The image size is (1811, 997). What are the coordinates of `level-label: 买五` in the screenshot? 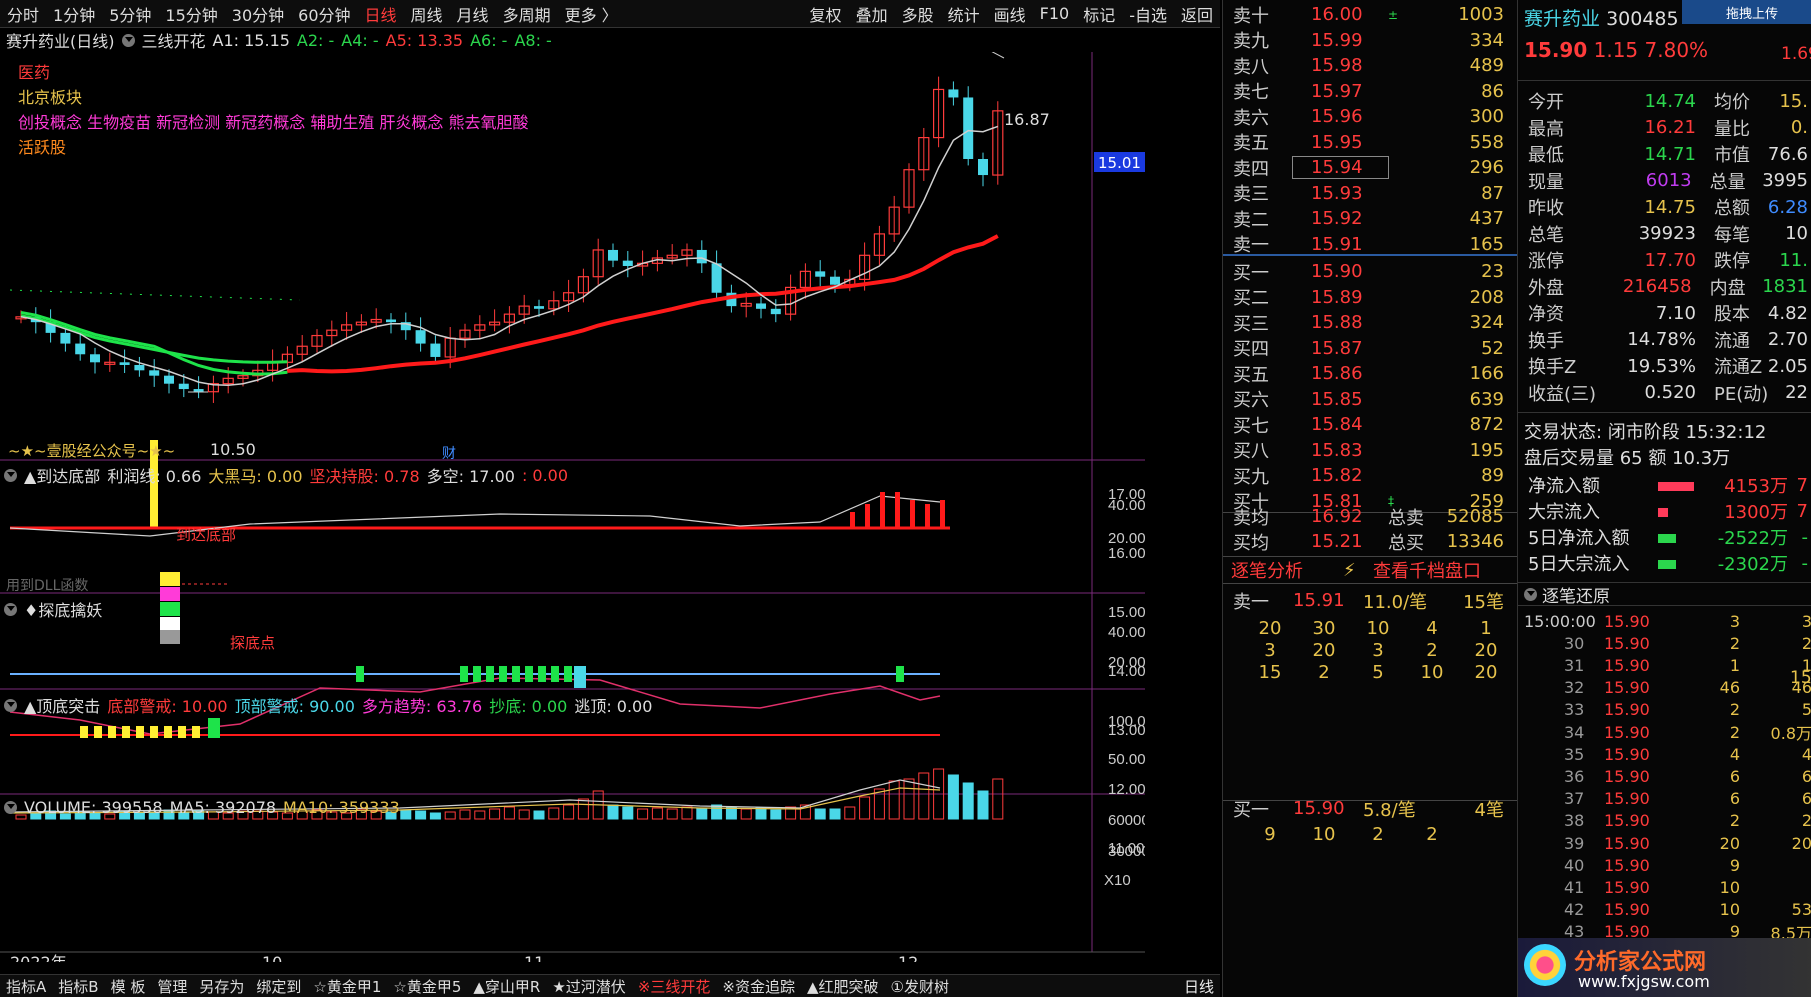 It's located at (1251, 375).